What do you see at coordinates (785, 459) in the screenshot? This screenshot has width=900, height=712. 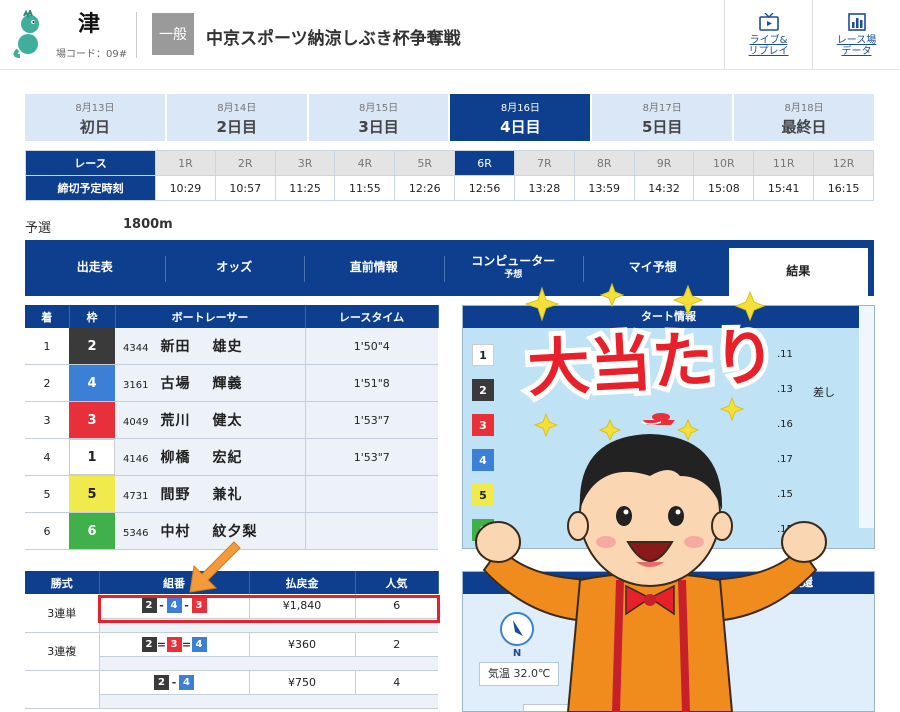 I see `start-timing: .17` at bounding box center [785, 459].